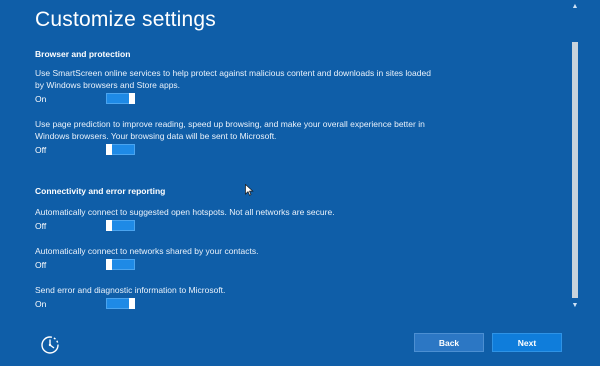  What do you see at coordinates (90, 226) in the screenshot?
I see `hotspots-setting: Off` at bounding box center [90, 226].